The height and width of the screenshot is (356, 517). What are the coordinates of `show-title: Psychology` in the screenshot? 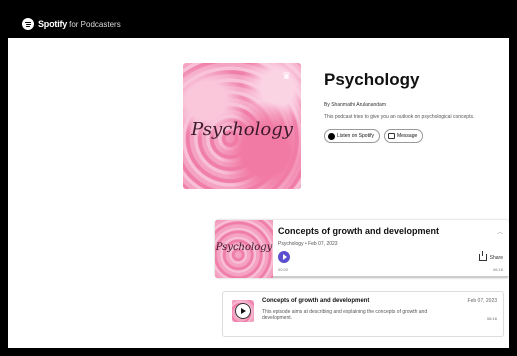 It's located at (372, 79).